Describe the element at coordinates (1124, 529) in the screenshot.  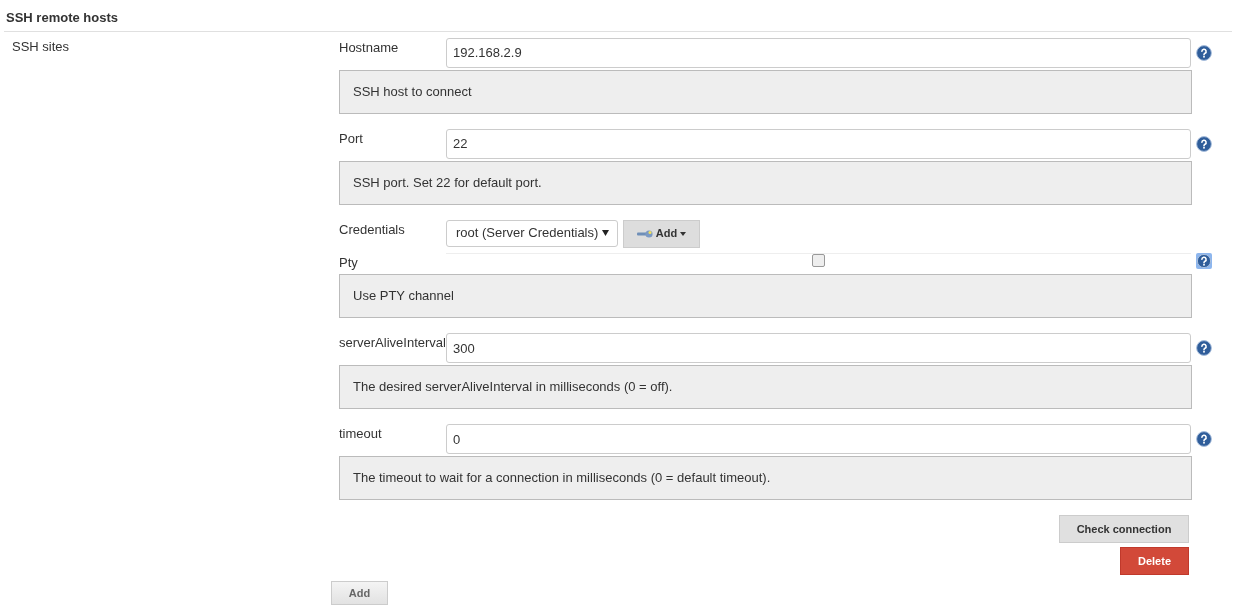
I see `check-connection-button: Check connection` at that location.